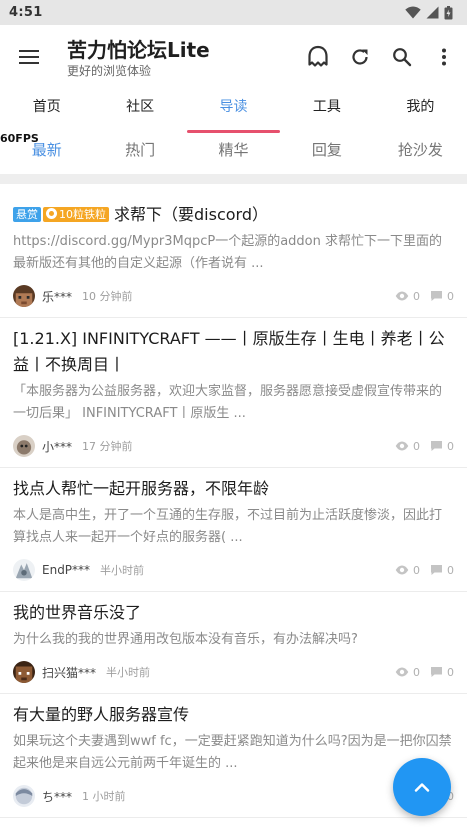 The height and width of the screenshot is (830, 467). What do you see at coordinates (66, 570) in the screenshot?
I see `post-author: EndP***` at bounding box center [66, 570].